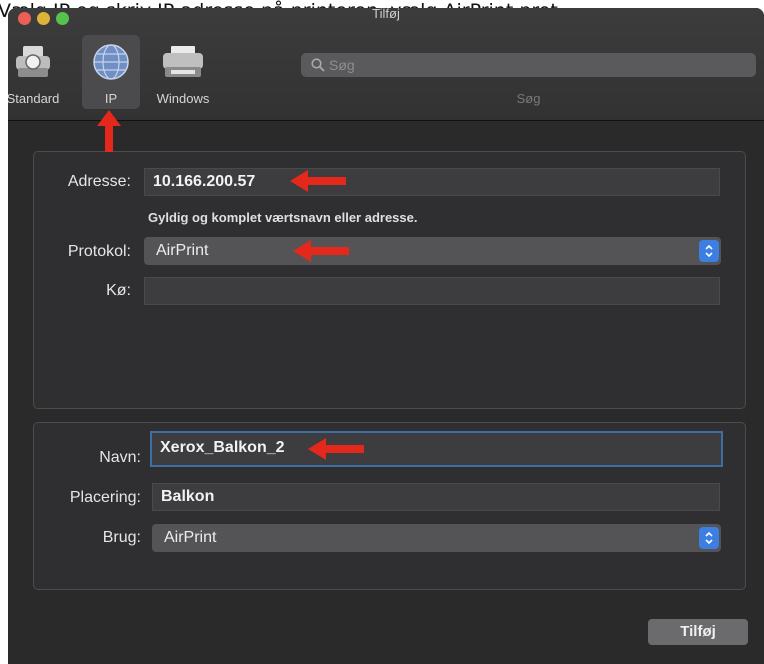 The height and width of the screenshot is (664, 764). What do you see at coordinates (34, 98) in the screenshot?
I see `tab-standard-label: Standard` at bounding box center [34, 98].